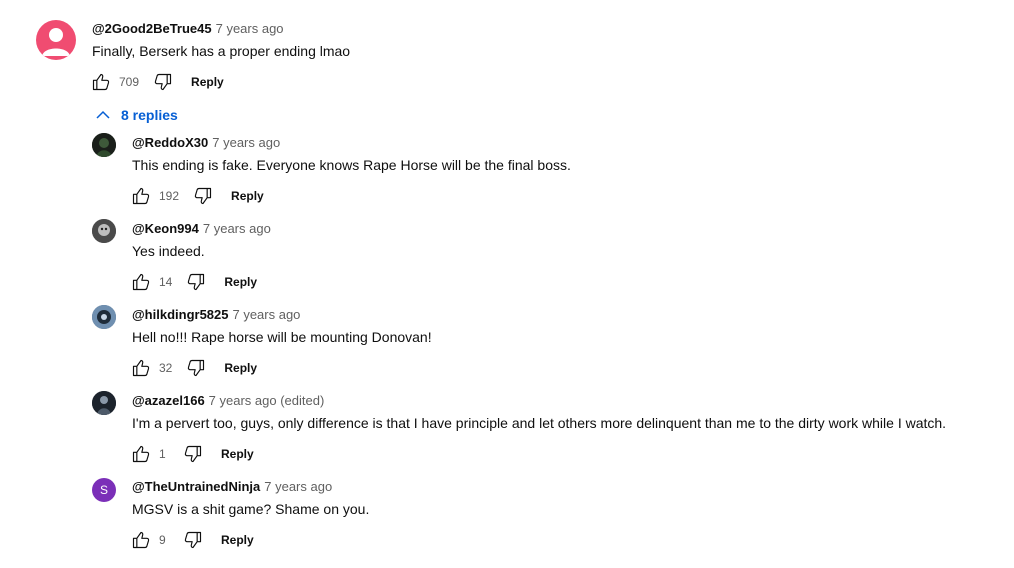 This screenshot has width=1014, height=568. I want to click on comment-actions: 32 Reply, so click(193, 368).